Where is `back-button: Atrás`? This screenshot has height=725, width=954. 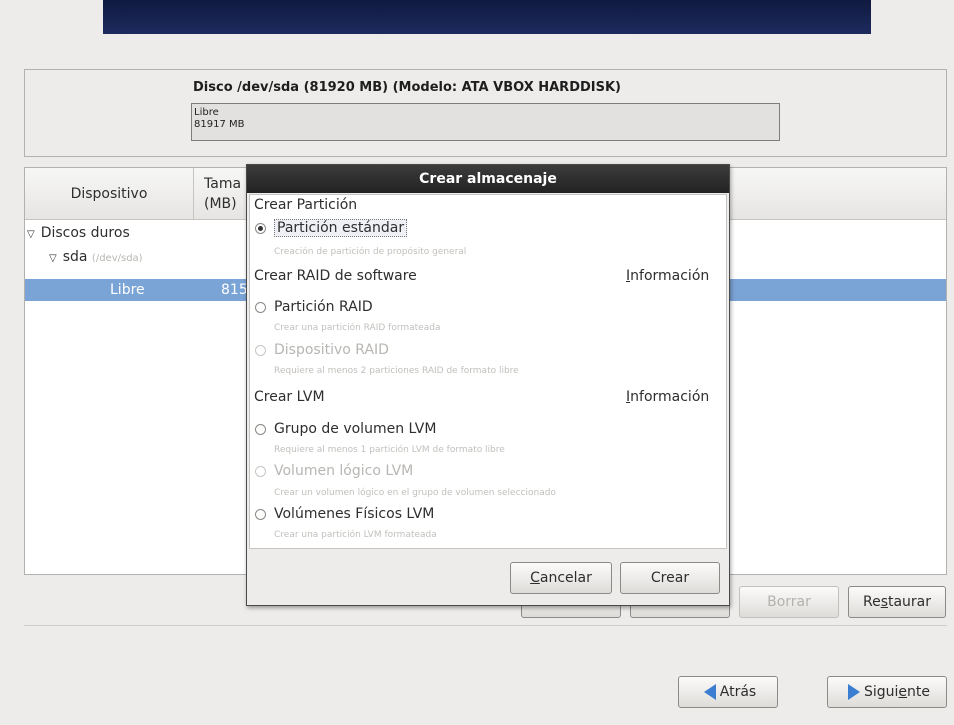
back-button: Atrás is located at coordinates (728, 692).